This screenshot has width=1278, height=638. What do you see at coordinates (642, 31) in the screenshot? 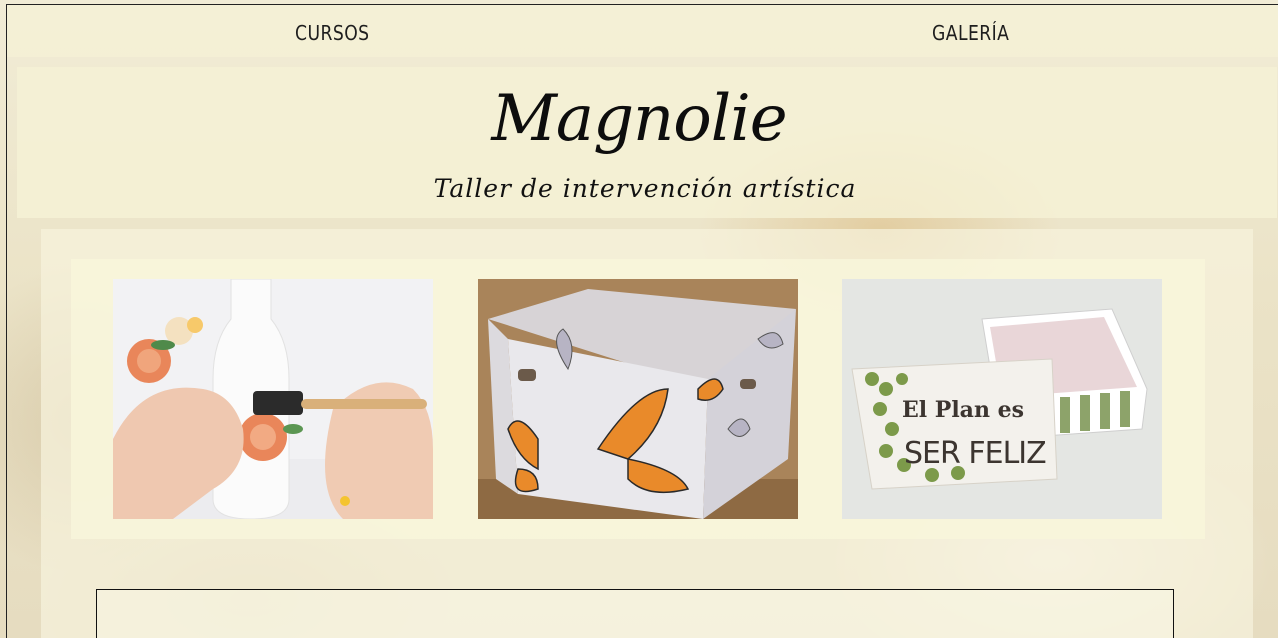
I see `top-navigation: CURSOS GALERÍA` at bounding box center [642, 31].